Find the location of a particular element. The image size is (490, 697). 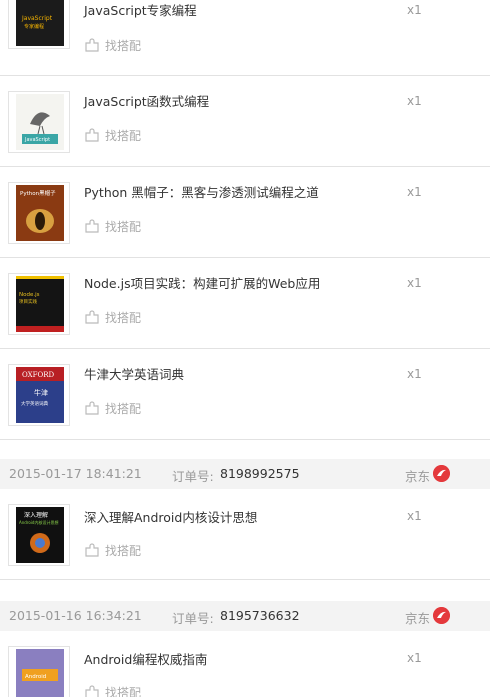

order-number: 8198992575 is located at coordinates (260, 473).